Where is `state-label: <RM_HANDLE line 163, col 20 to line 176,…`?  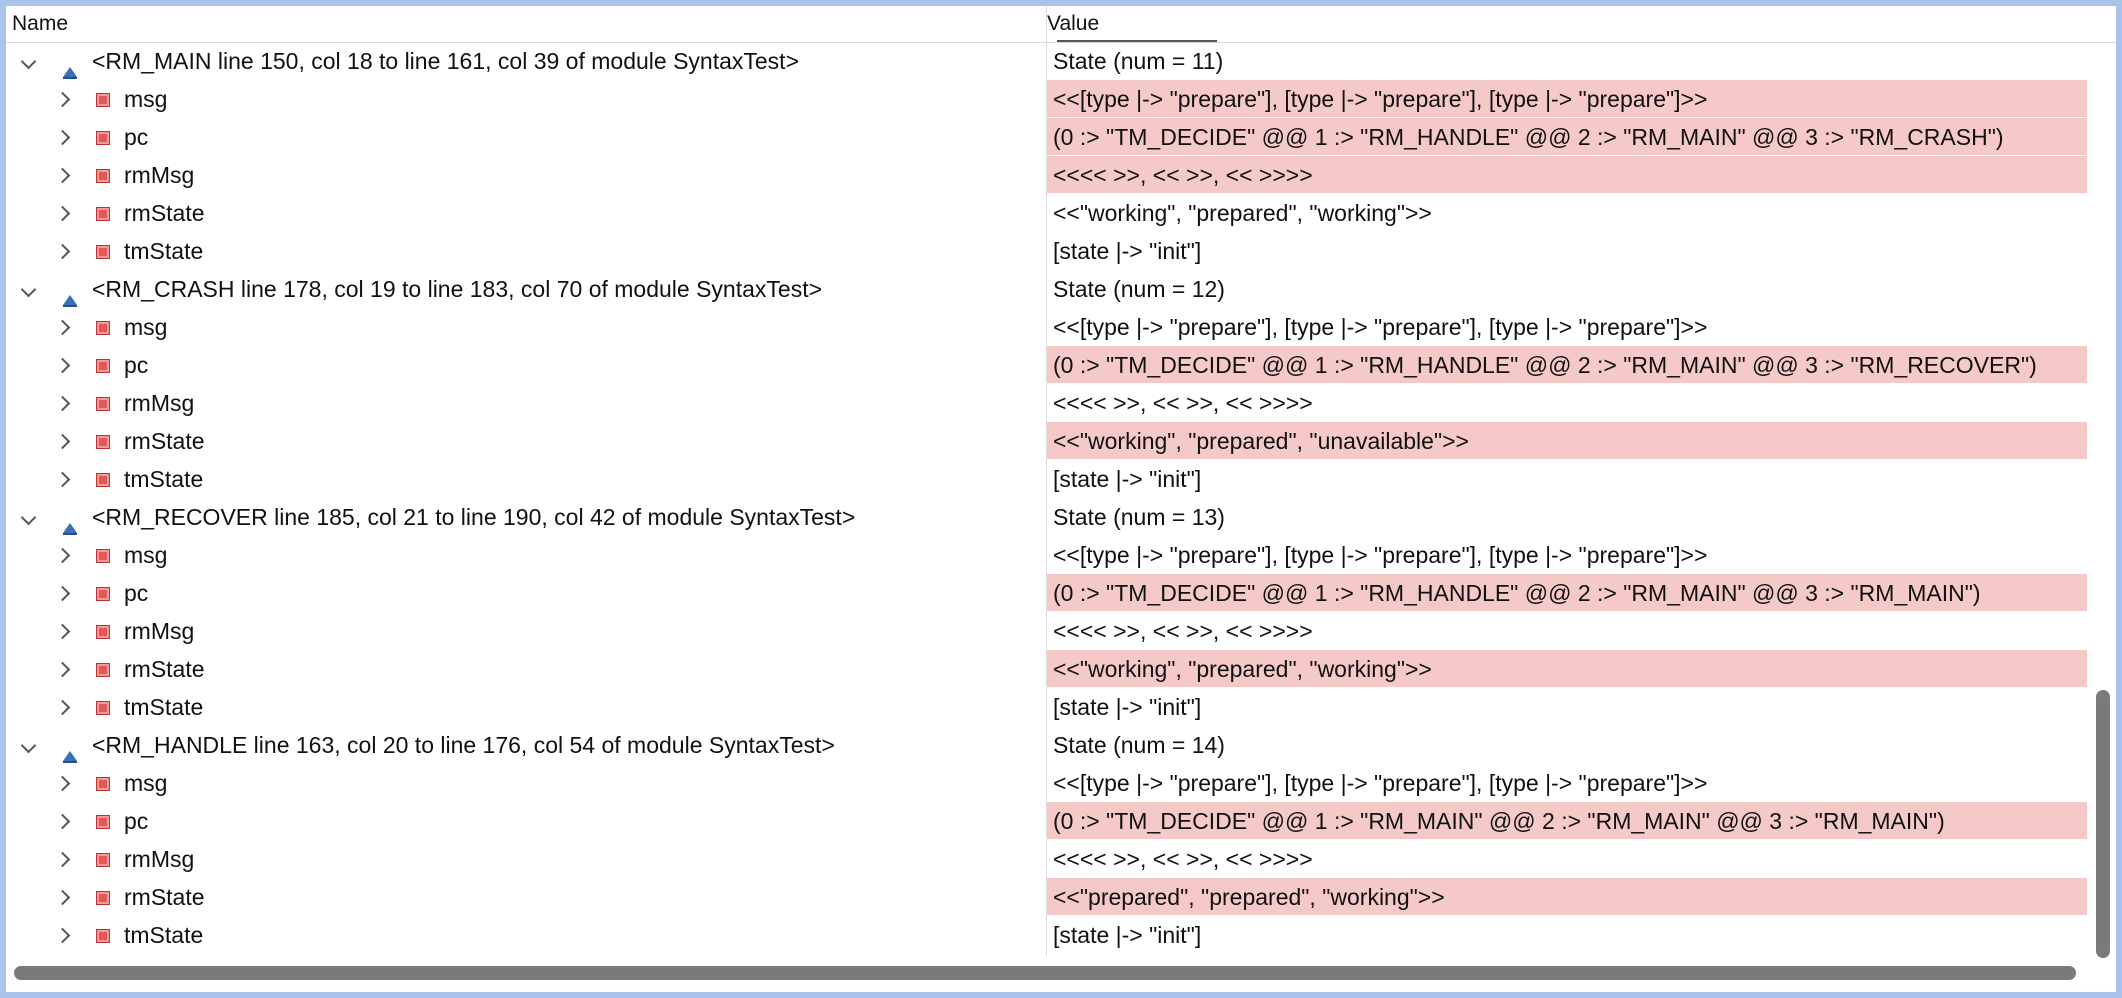
state-label: <RM_HANDLE line 163, col 20 to line 176,… is located at coordinates (463, 745).